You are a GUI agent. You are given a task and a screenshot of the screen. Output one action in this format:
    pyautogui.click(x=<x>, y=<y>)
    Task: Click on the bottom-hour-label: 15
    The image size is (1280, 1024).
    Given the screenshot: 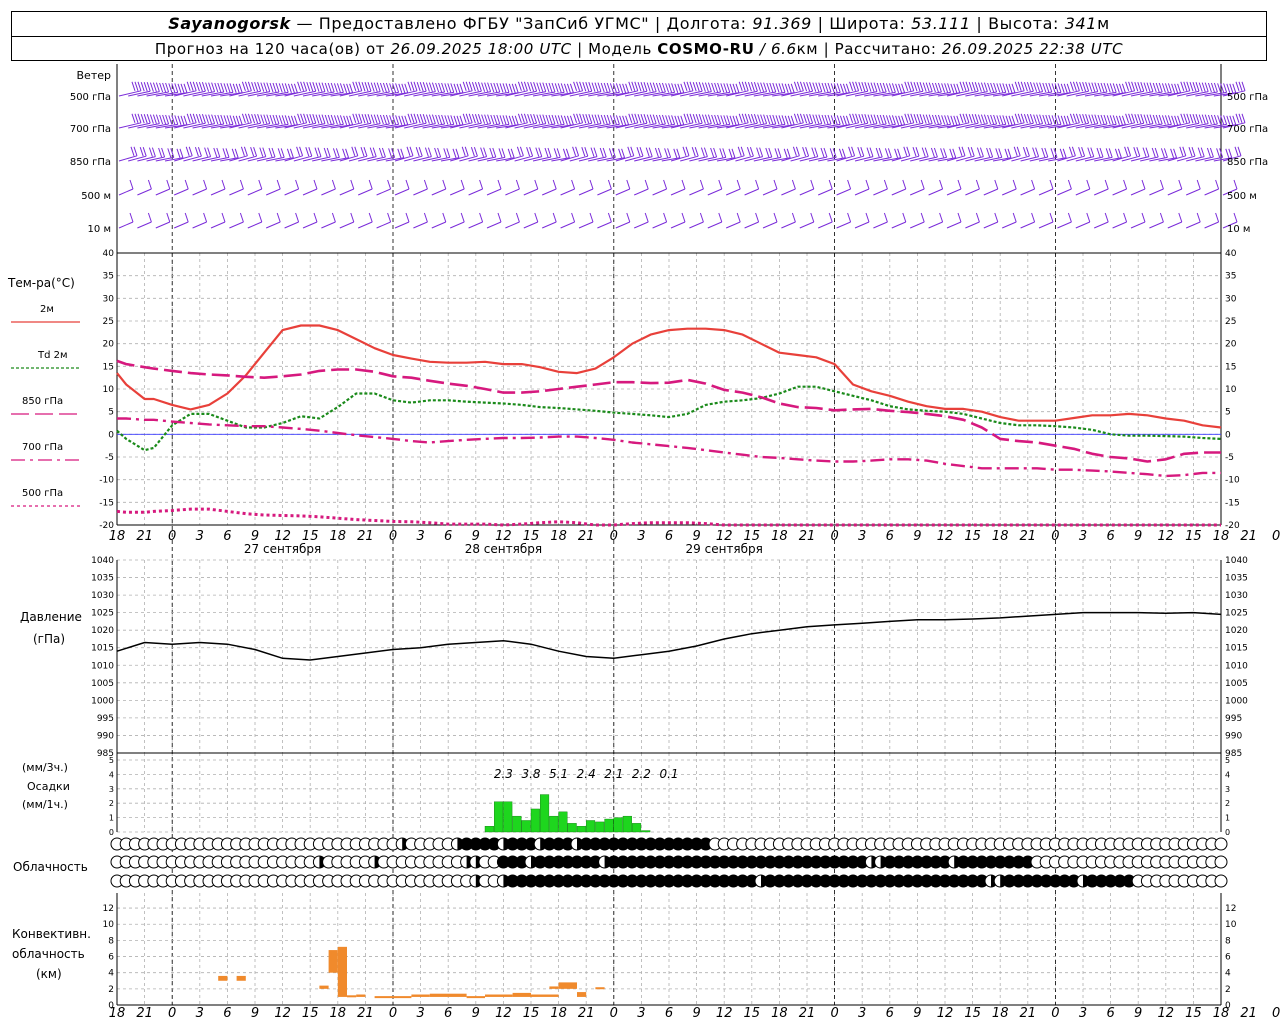 What is the action you would take?
    pyautogui.click(x=310, y=1013)
    